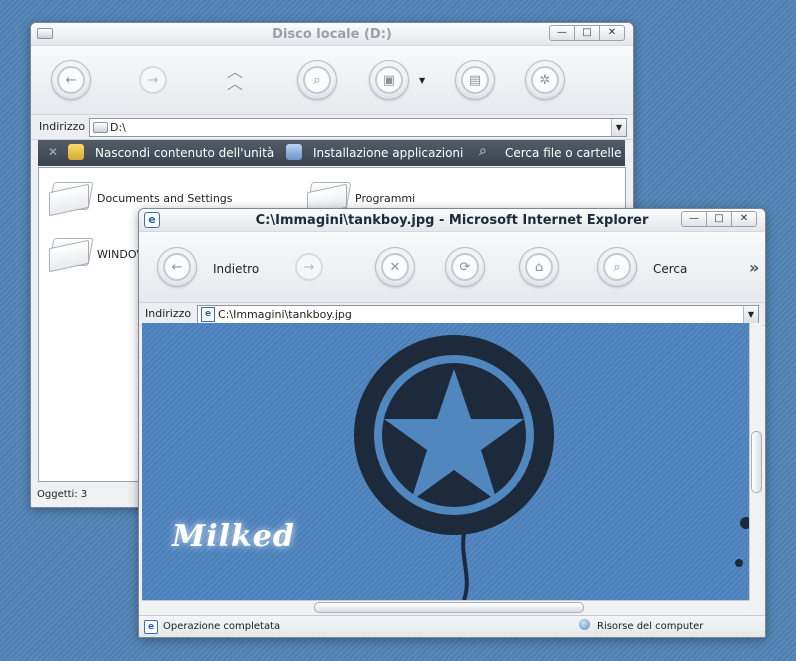 This screenshot has height=661, width=796. I want to click on address-input: D:\ ▼, so click(358, 127).